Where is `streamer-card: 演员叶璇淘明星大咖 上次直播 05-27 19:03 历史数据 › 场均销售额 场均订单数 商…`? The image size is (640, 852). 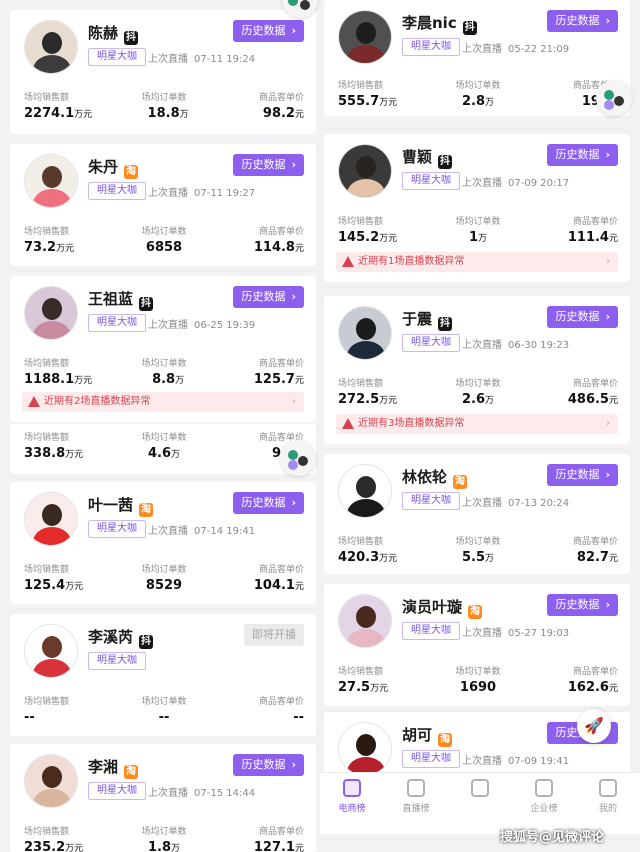 streamer-card: 演员叶璇淘明星大咖 上次直播 05-27 19:03 历史数据 › 场均销售额 场均订单数 商… is located at coordinates (477, 645).